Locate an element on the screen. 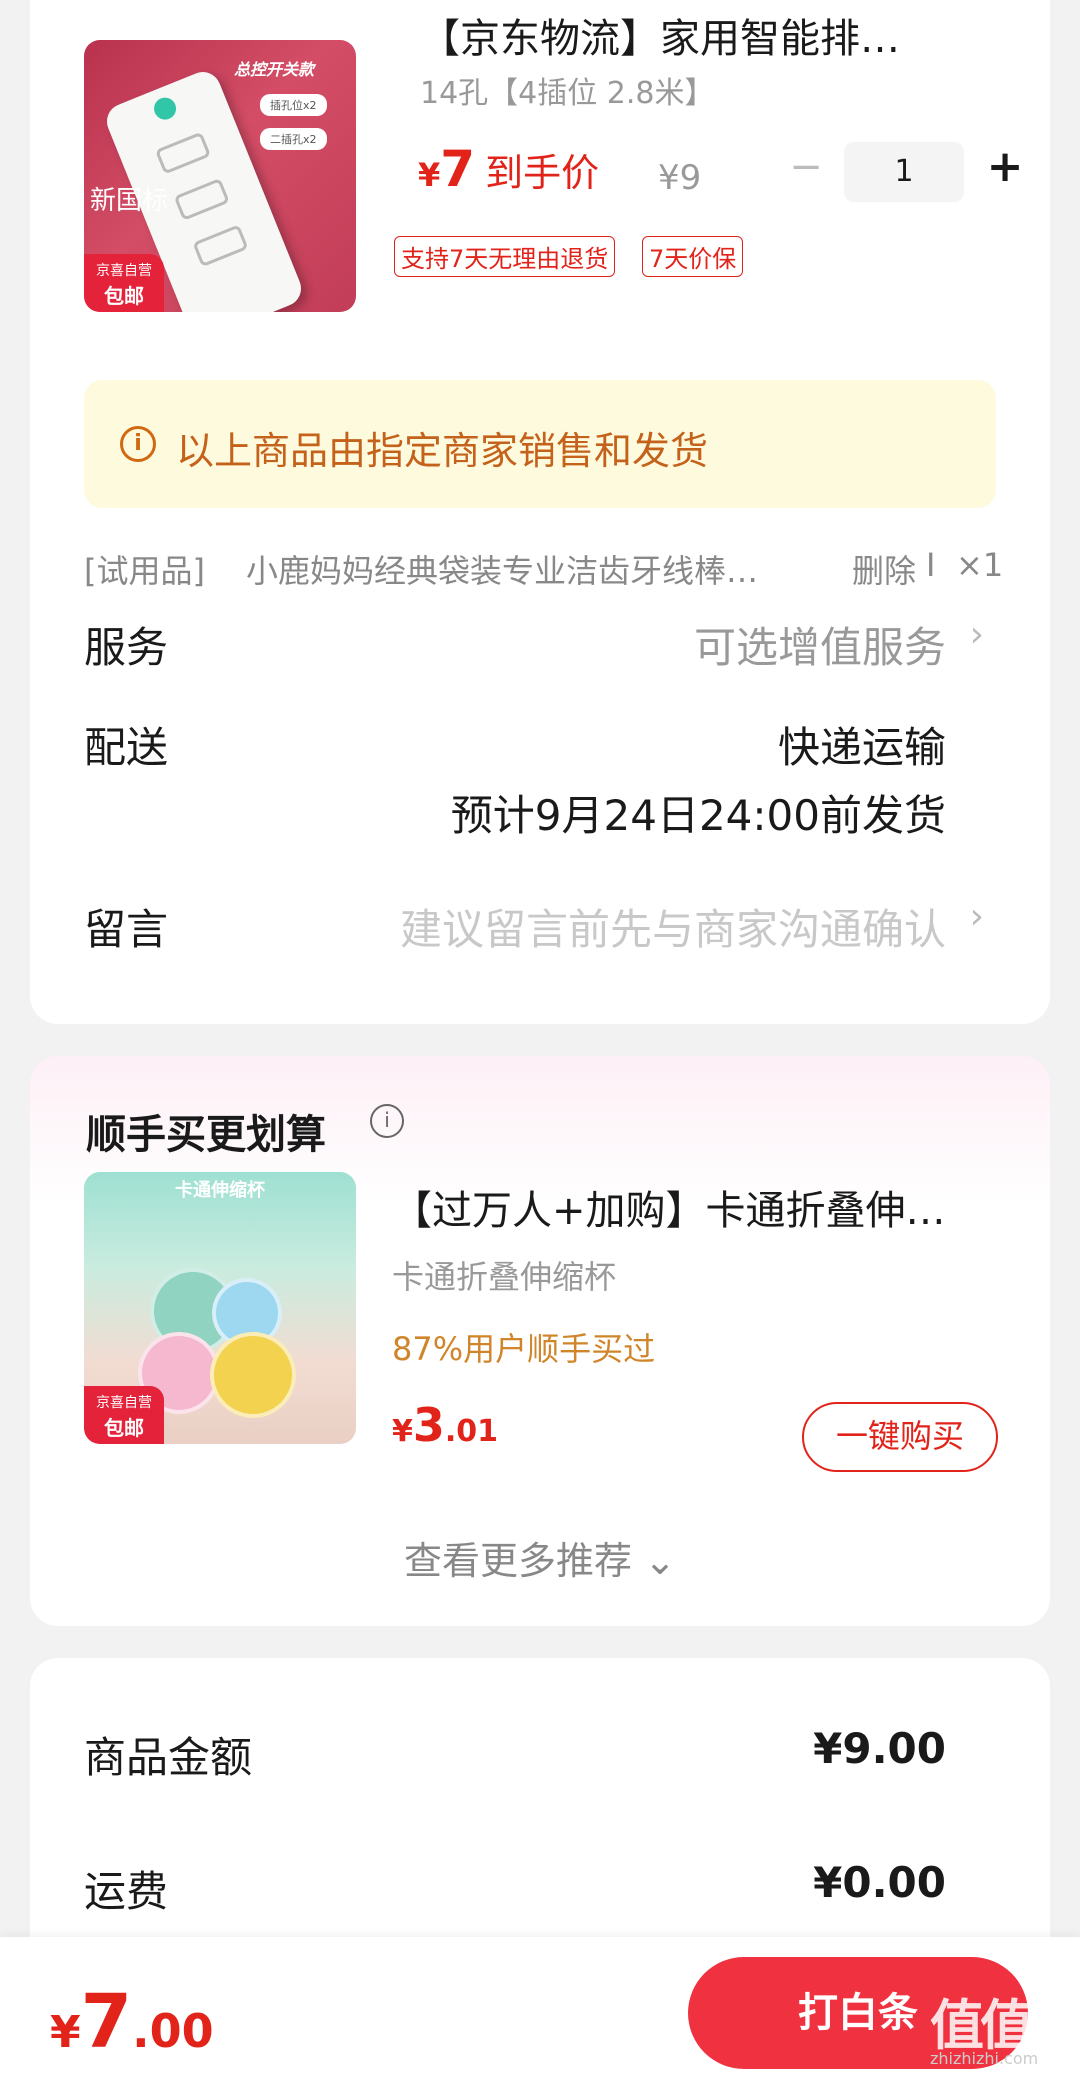 The width and height of the screenshot is (1080, 2087). original-price: ¥9 is located at coordinates (680, 178).